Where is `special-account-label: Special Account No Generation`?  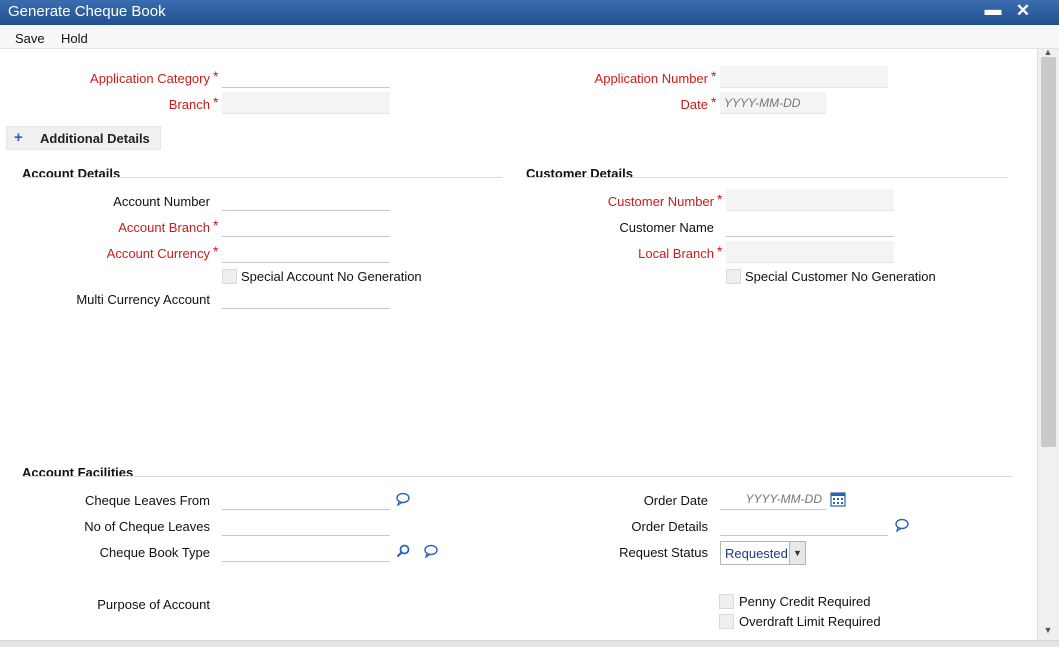
special-account-label: Special Account No Generation is located at coordinates (331, 276).